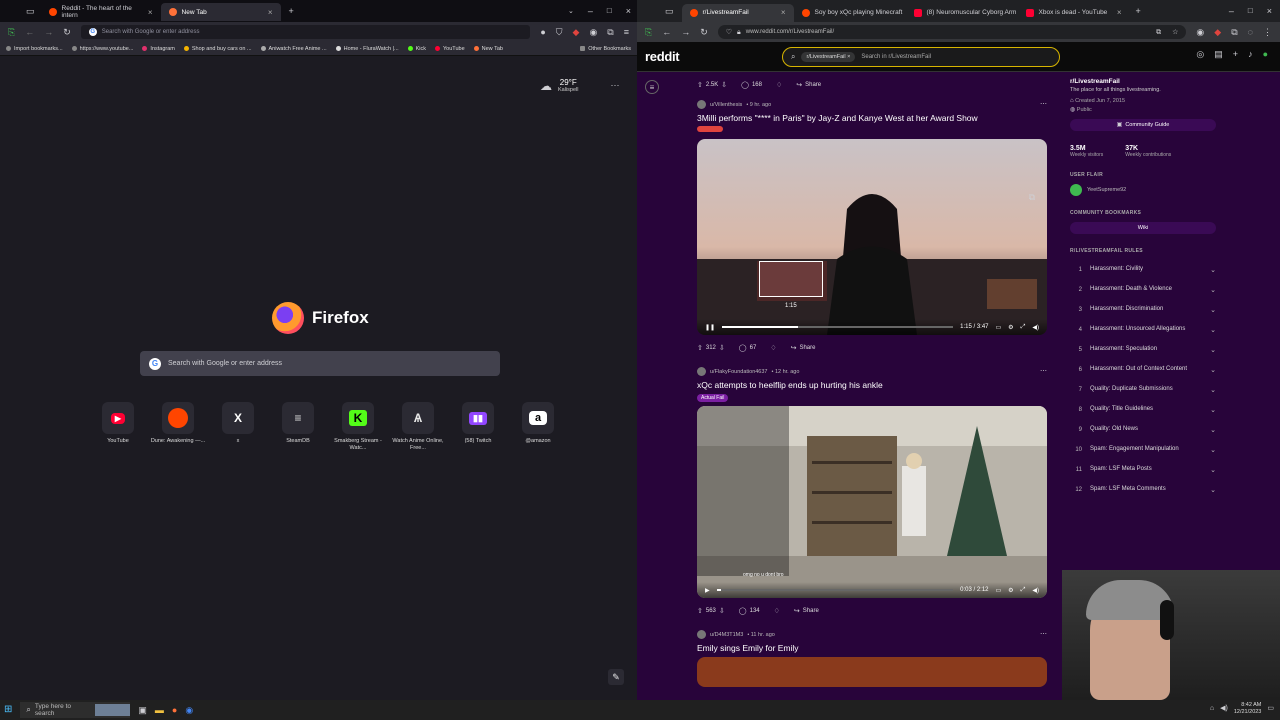 The height and width of the screenshot is (720, 1280). Describe the element at coordinates (710, 129) in the screenshot. I see `post-flair` at that location.